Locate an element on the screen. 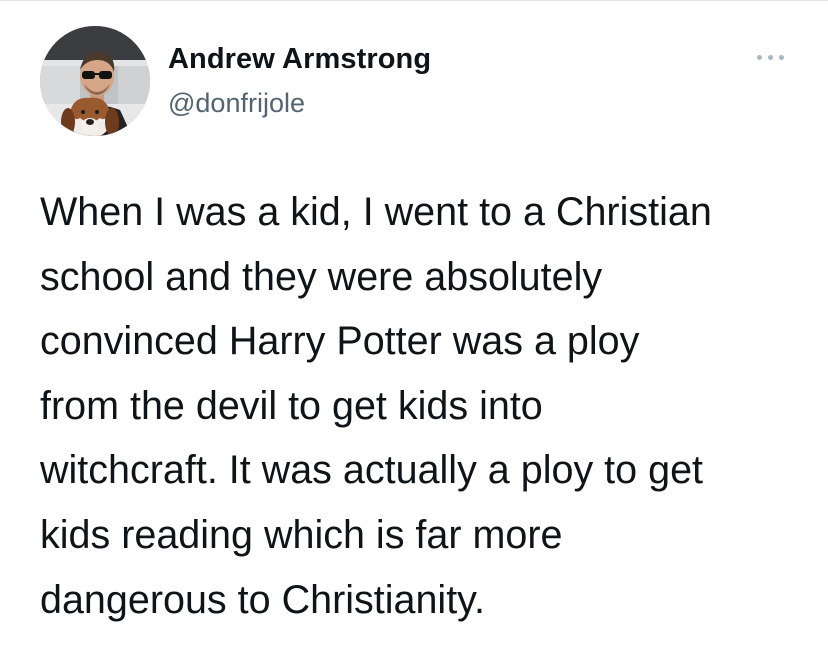  tweet-text-line: When I was a kid, I went to a Christian is located at coordinates (376, 212).